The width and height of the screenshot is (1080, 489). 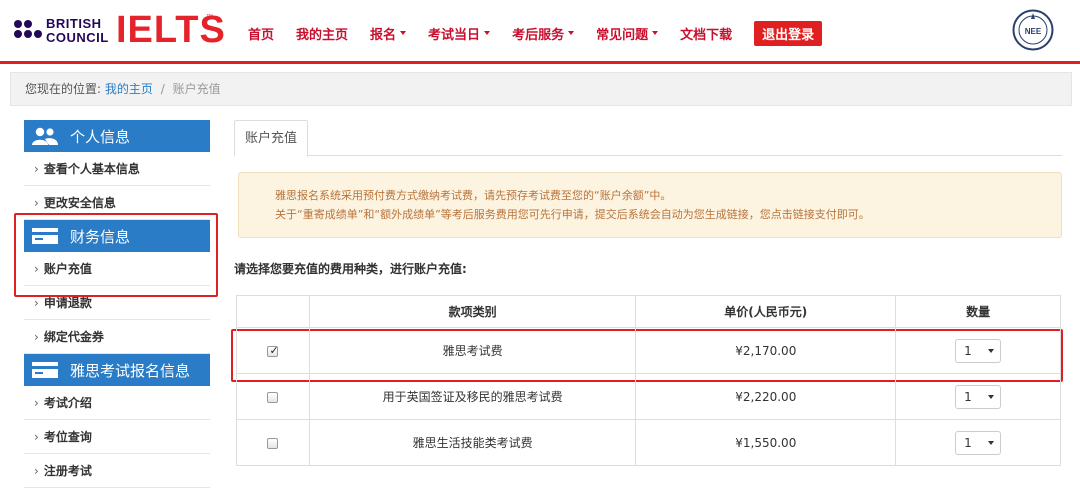 I want to click on highlight-box-finance, so click(x=116, y=255).